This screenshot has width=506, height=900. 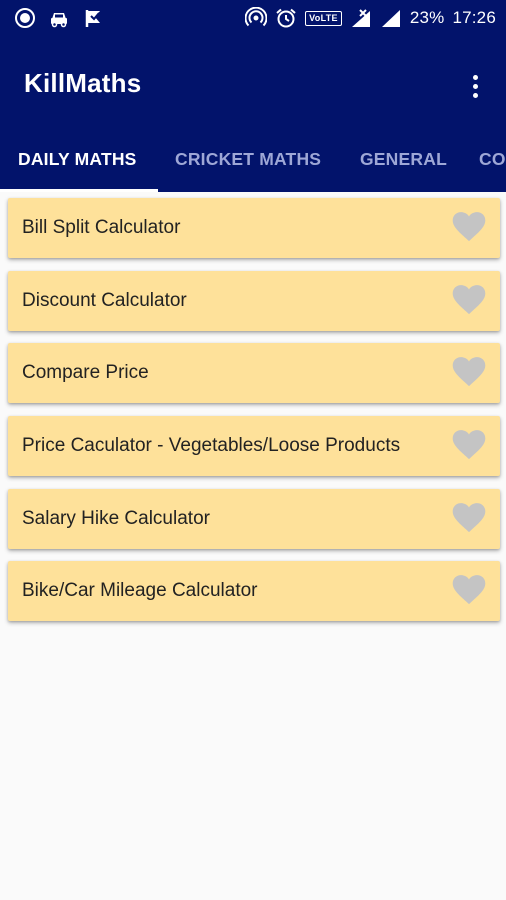 I want to click on status-bar-system: VoLTE 23% 17:26, so click(x=370, y=18).